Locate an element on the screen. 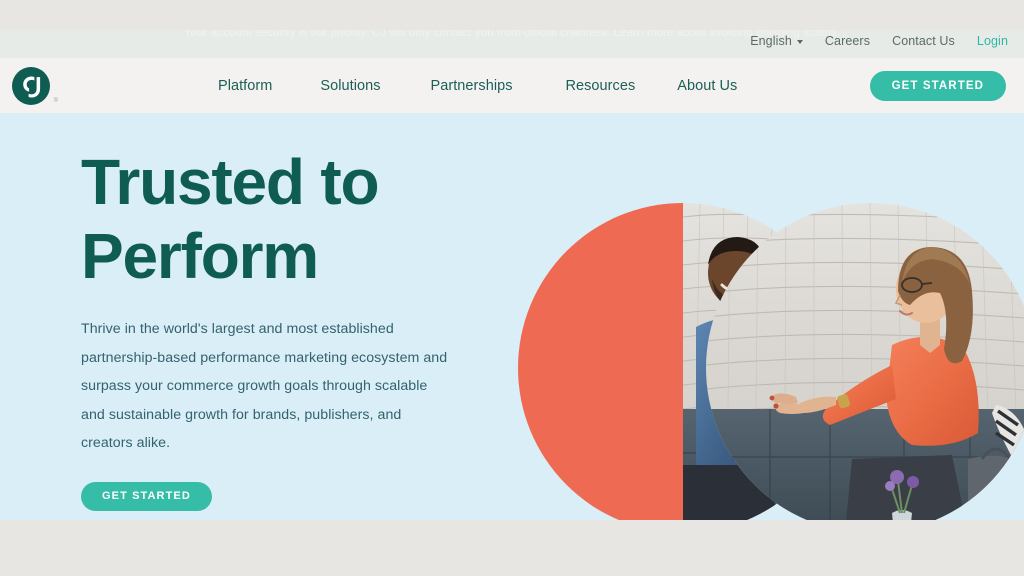  login-link: Login is located at coordinates (992, 41).